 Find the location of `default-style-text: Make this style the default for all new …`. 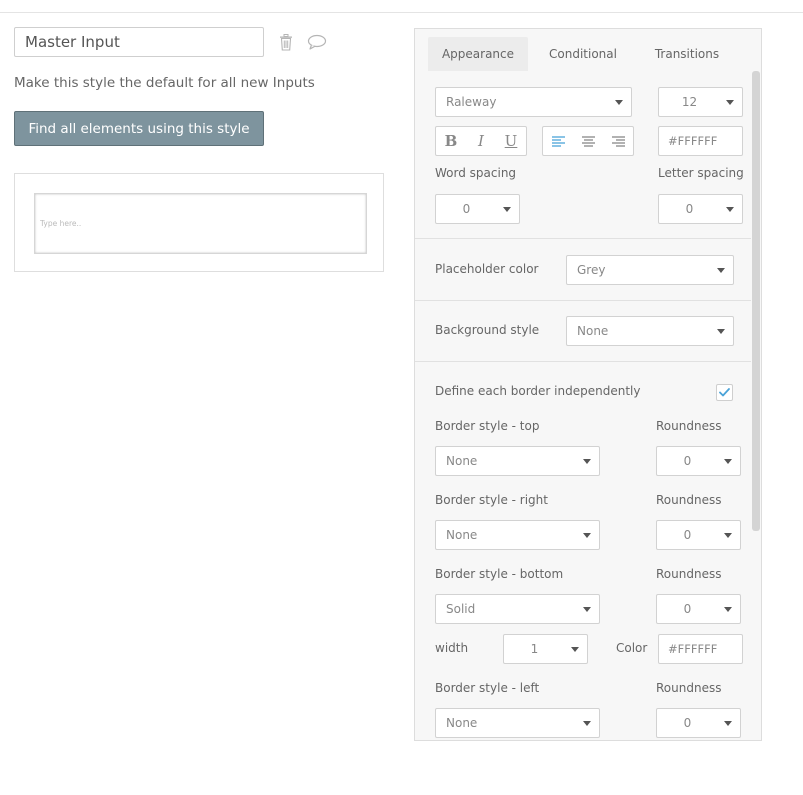

default-style-text: Make this style the default for all new … is located at coordinates (164, 83).